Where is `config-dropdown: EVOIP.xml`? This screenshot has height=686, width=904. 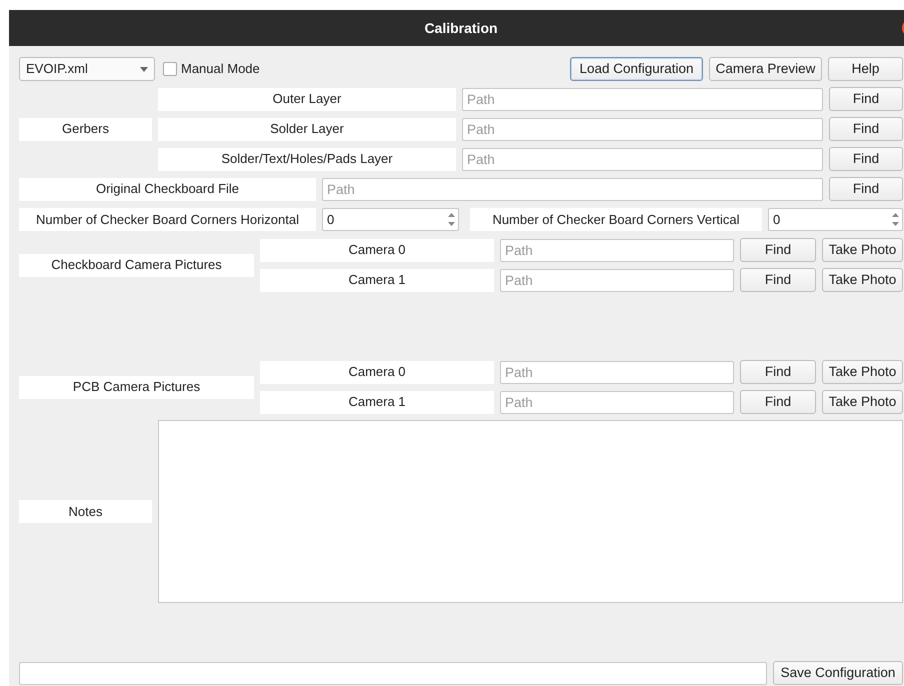 config-dropdown: EVOIP.xml is located at coordinates (87, 69).